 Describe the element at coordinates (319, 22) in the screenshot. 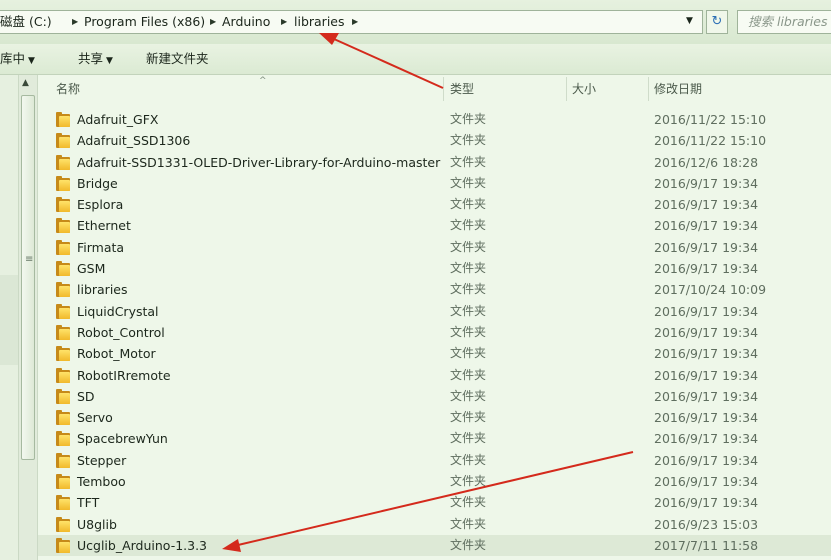

I see `breadcrumb-libraries: libraries` at that location.